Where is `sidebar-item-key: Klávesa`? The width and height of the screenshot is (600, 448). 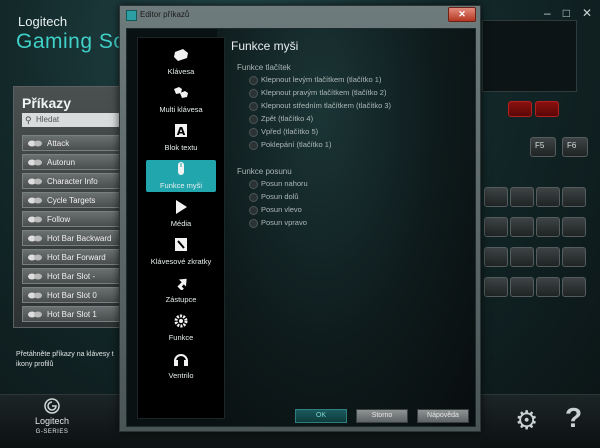 sidebar-item-key: Klávesa is located at coordinates (181, 62).